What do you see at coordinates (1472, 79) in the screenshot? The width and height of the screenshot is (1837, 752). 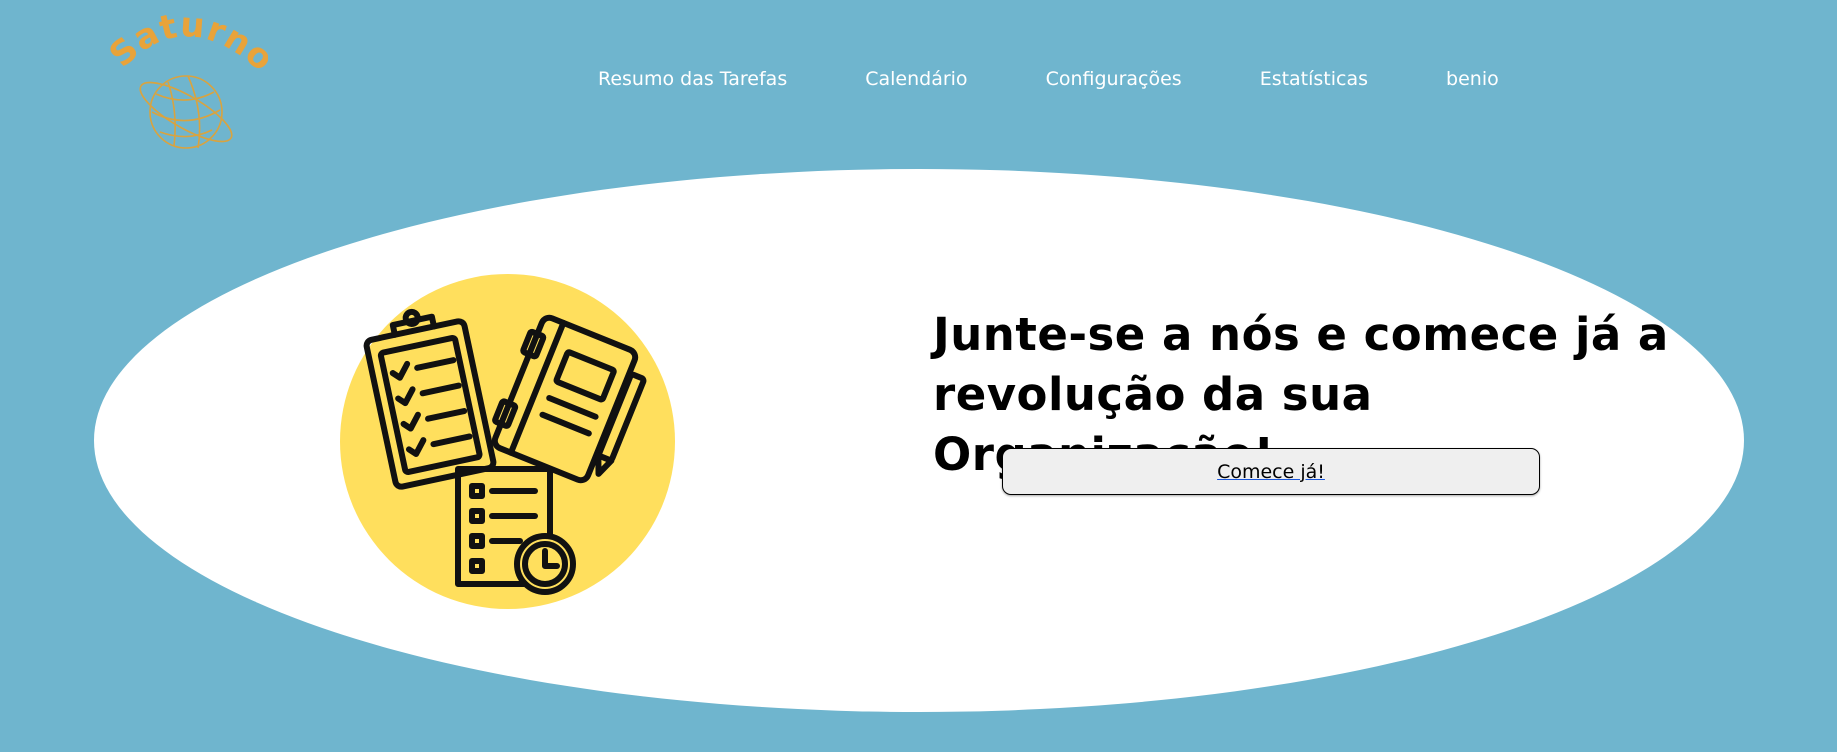 I see `nav-item-user-profile: benio` at bounding box center [1472, 79].